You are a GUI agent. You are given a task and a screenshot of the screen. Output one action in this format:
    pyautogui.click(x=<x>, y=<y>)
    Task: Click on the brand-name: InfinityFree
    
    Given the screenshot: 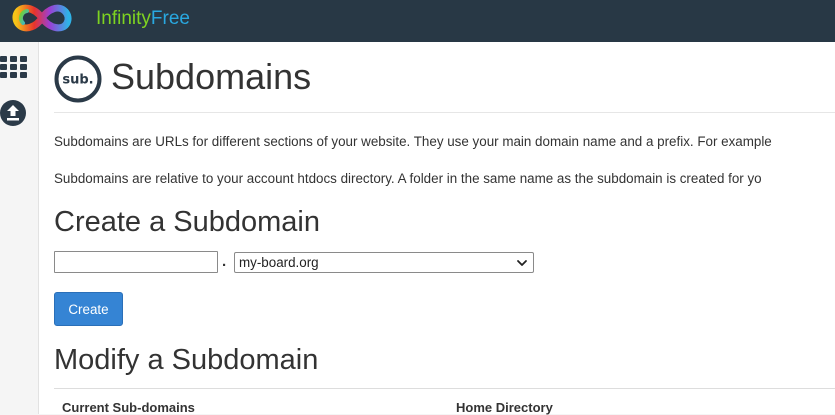 What is the action you would take?
    pyautogui.click(x=143, y=19)
    